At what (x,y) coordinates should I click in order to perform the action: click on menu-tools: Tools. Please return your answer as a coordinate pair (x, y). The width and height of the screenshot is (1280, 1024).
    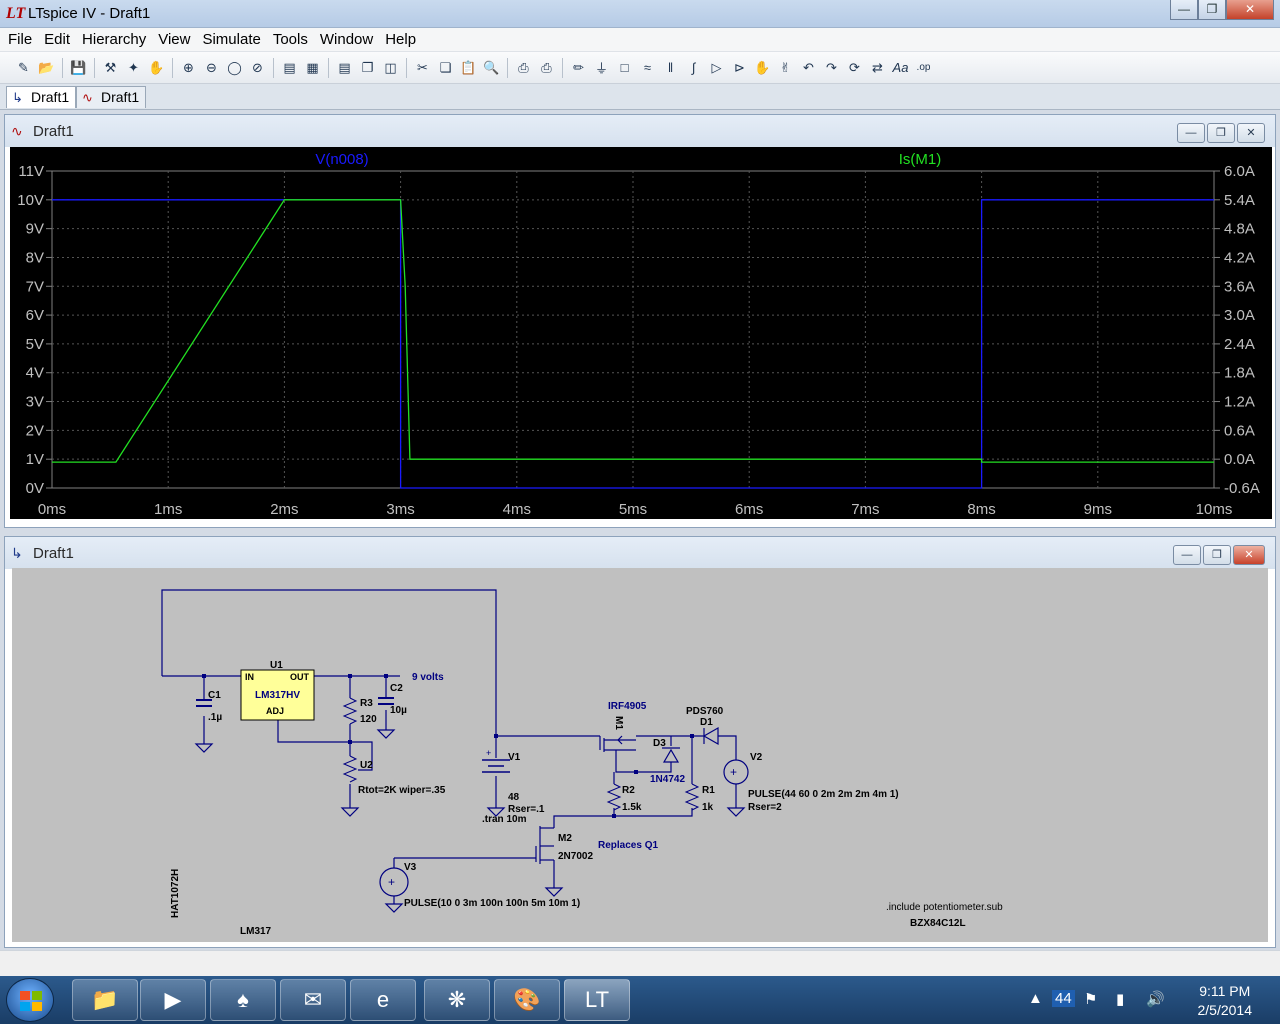
    Looking at the image, I should click on (290, 40).